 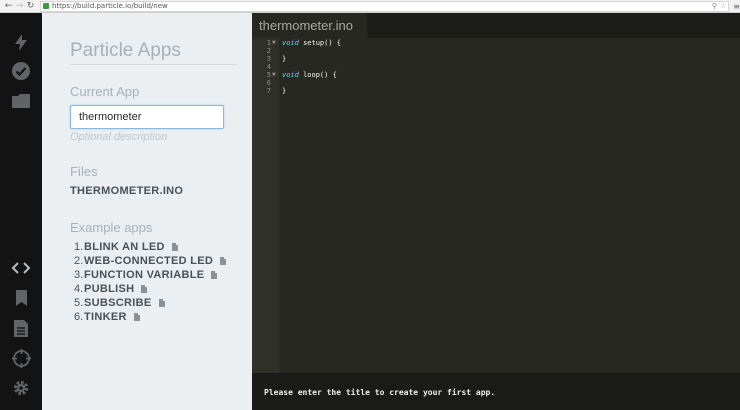 What do you see at coordinates (21, 328) in the screenshot?
I see `docs-icon` at bounding box center [21, 328].